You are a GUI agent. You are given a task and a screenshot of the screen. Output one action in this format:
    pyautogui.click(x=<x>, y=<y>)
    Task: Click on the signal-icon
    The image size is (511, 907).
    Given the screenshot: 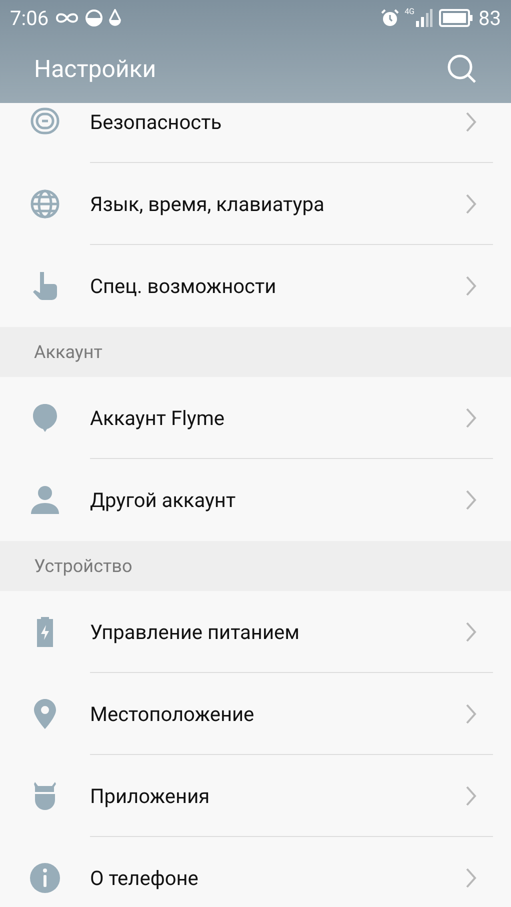 What is the action you would take?
    pyautogui.click(x=423, y=17)
    